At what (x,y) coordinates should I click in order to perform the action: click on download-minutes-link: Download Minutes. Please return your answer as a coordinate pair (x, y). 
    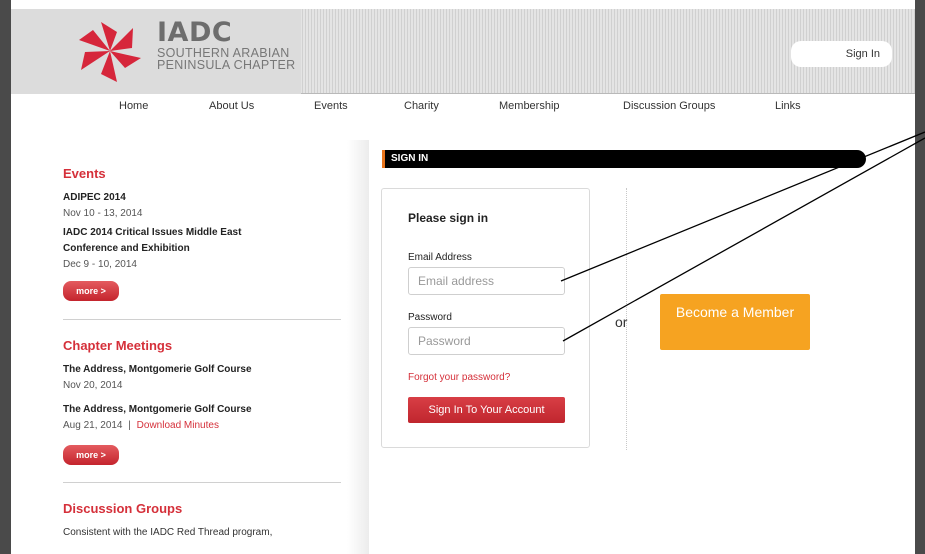
    Looking at the image, I should click on (178, 425).